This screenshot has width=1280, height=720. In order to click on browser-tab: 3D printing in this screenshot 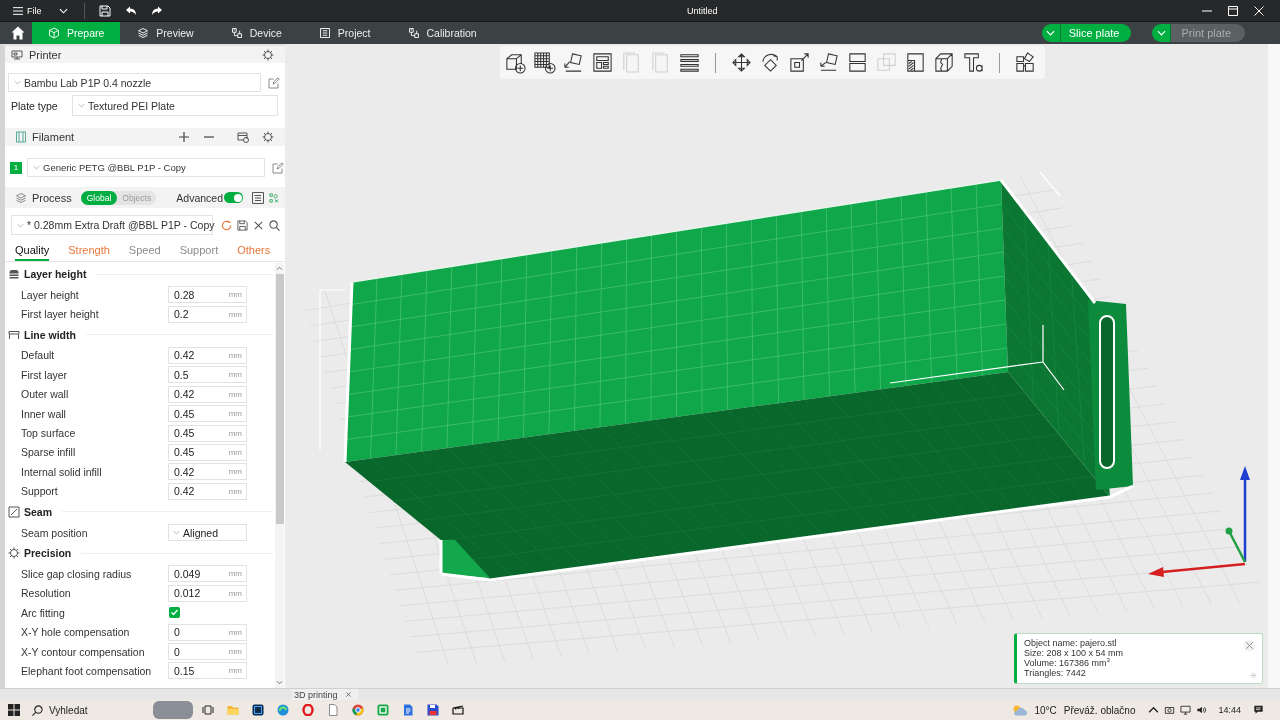, I will do `click(325, 694)`.